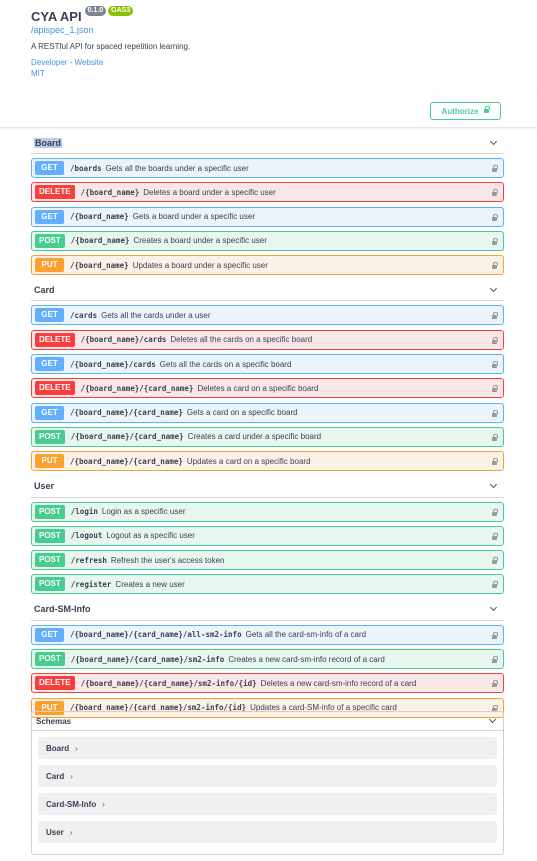 This screenshot has width=537, height=861. Describe the element at coordinates (242, 413) in the screenshot. I see `operation-summary: Gets a card on a specific board` at that location.